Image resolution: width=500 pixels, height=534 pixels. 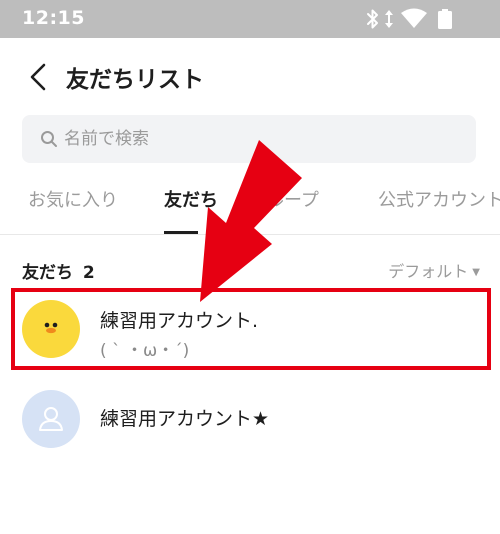 I want to click on app-header: 友だちリスト, so click(x=250, y=76).